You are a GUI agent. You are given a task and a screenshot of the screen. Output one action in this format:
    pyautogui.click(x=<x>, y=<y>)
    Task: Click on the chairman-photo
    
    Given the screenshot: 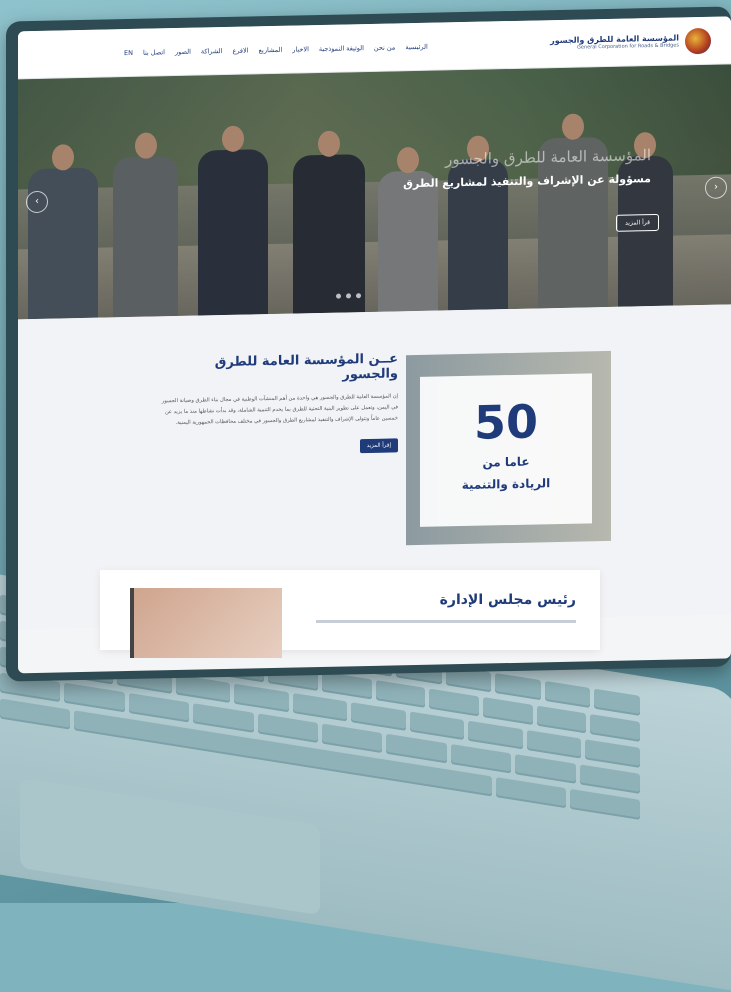 What is the action you would take?
    pyautogui.click(x=206, y=623)
    